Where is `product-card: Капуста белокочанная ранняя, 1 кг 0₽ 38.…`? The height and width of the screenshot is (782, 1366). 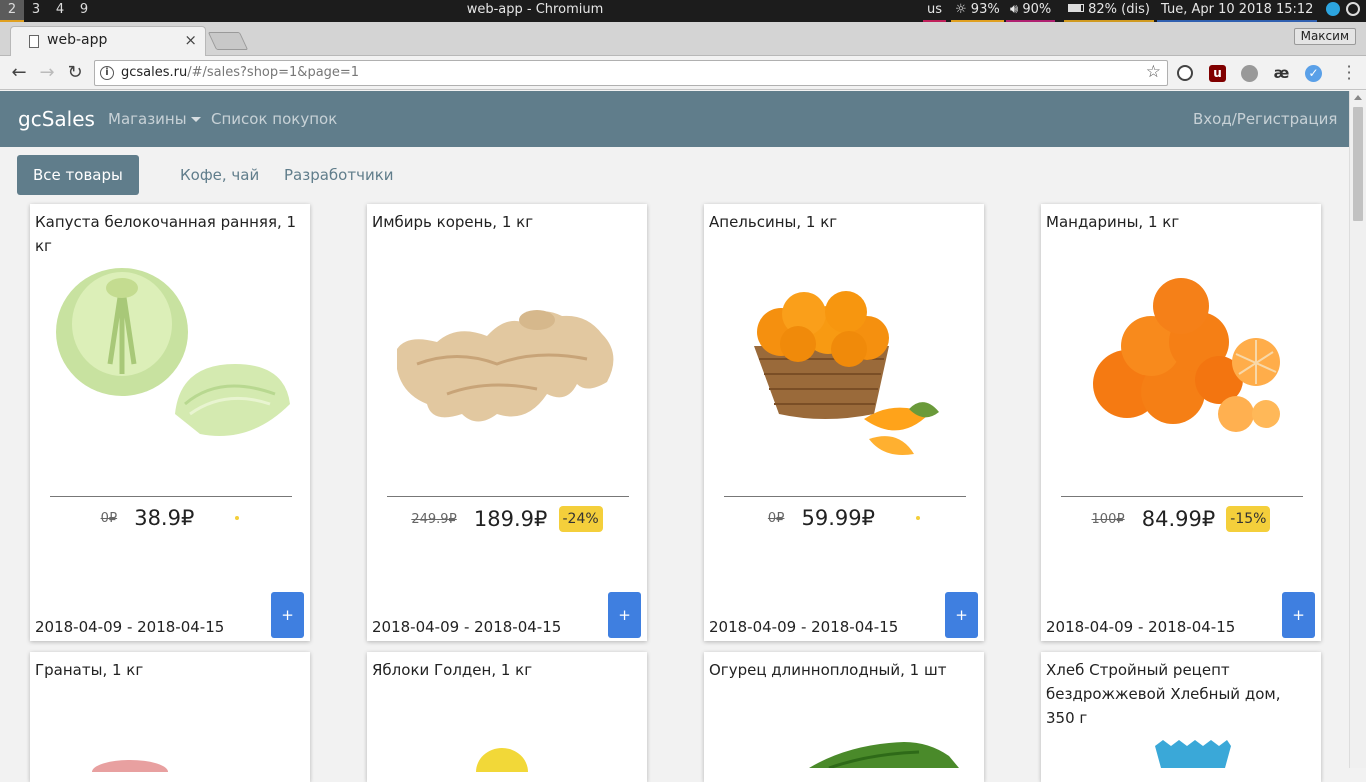 product-card: Капуста белокочанная ранняя, 1 кг 0₽ 38.… is located at coordinates (170, 422).